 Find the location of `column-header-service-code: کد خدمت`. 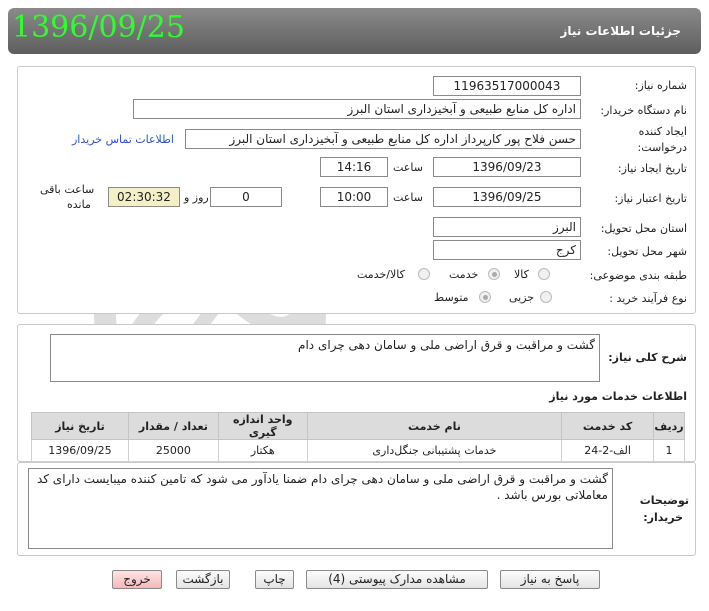

column-header-service-code: کد خدمت is located at coordinates (608, 426).